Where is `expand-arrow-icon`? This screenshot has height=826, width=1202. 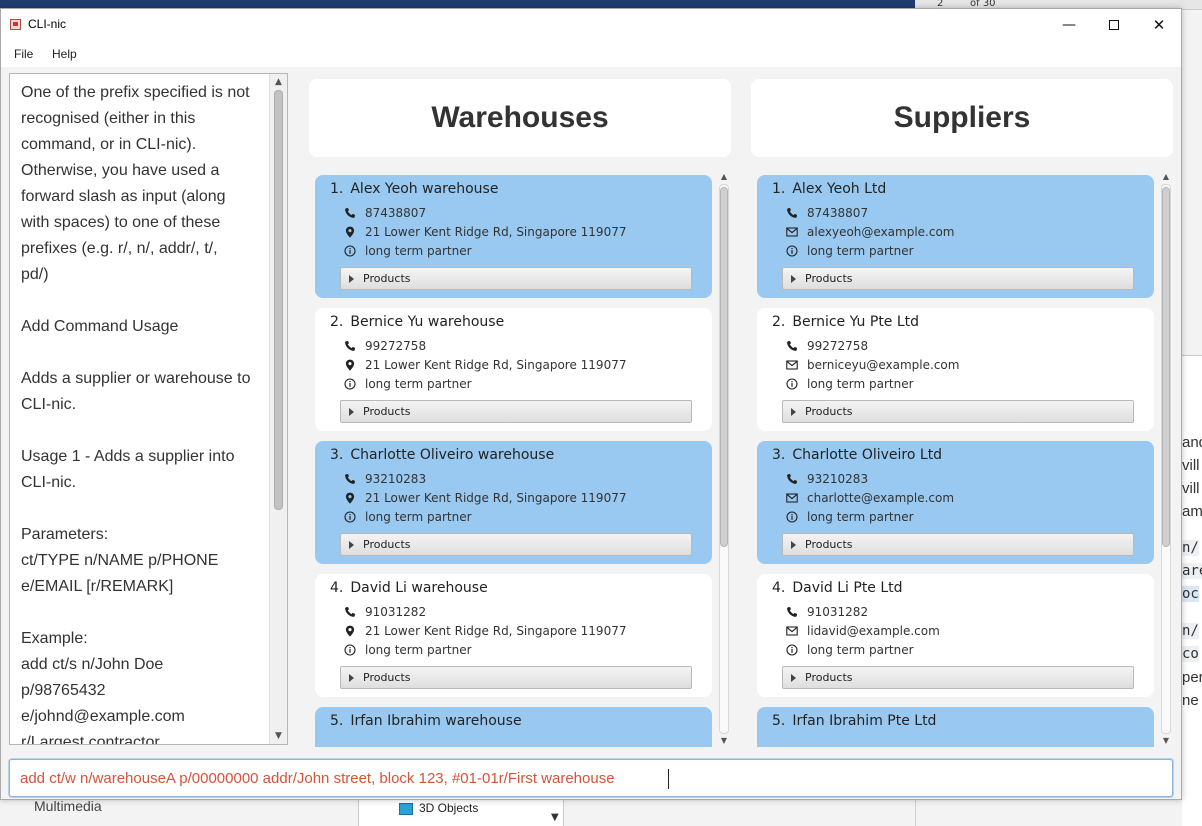 expand-arrow-icon is located at coordinates (351, 278).